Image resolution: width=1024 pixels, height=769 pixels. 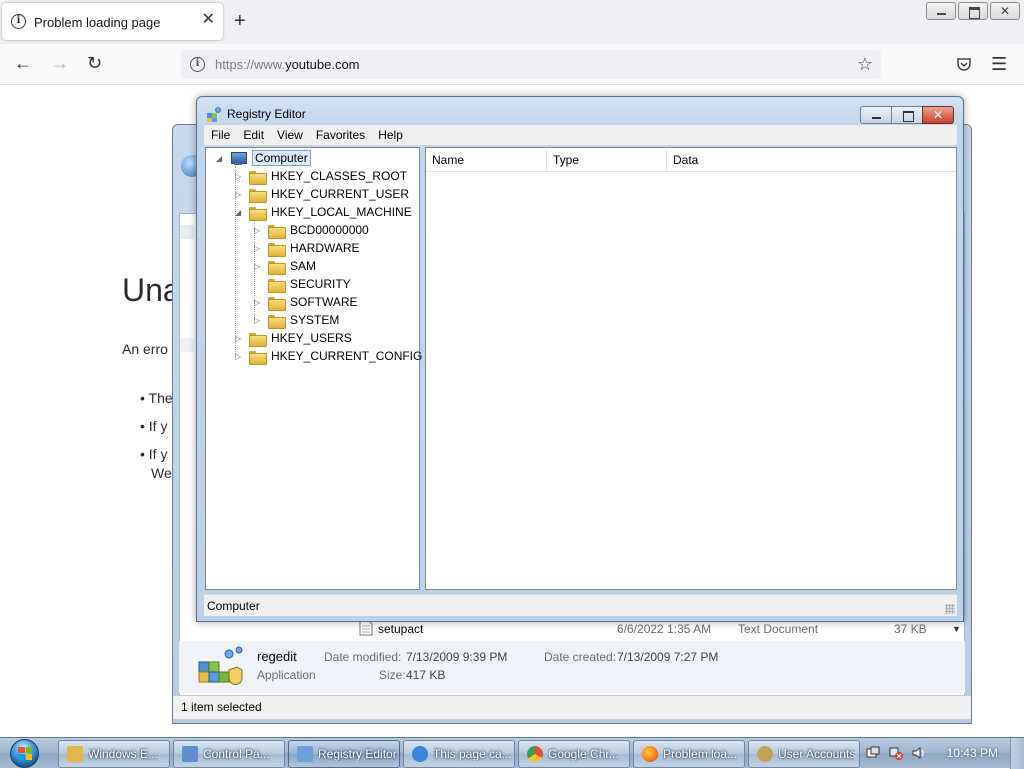 I want to click on browser-tab: i Problem loading page ✕, so click(x=112, y=21).